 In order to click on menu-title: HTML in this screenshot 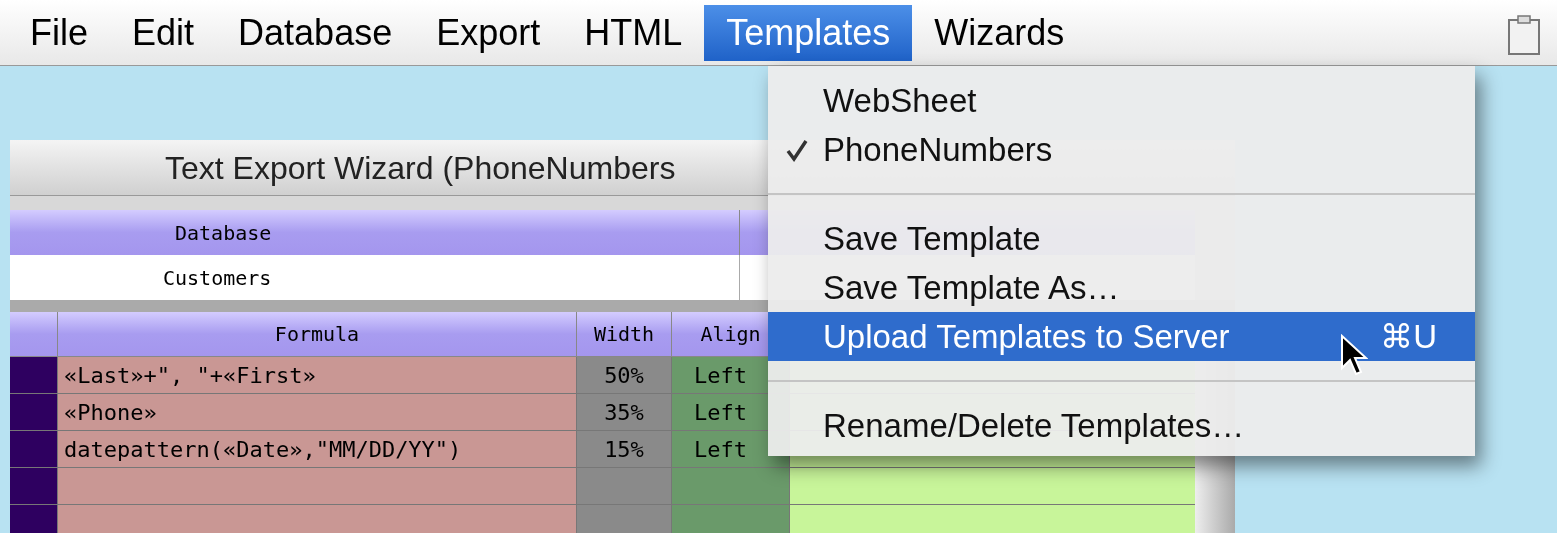, I will do `click(633, 32)`.